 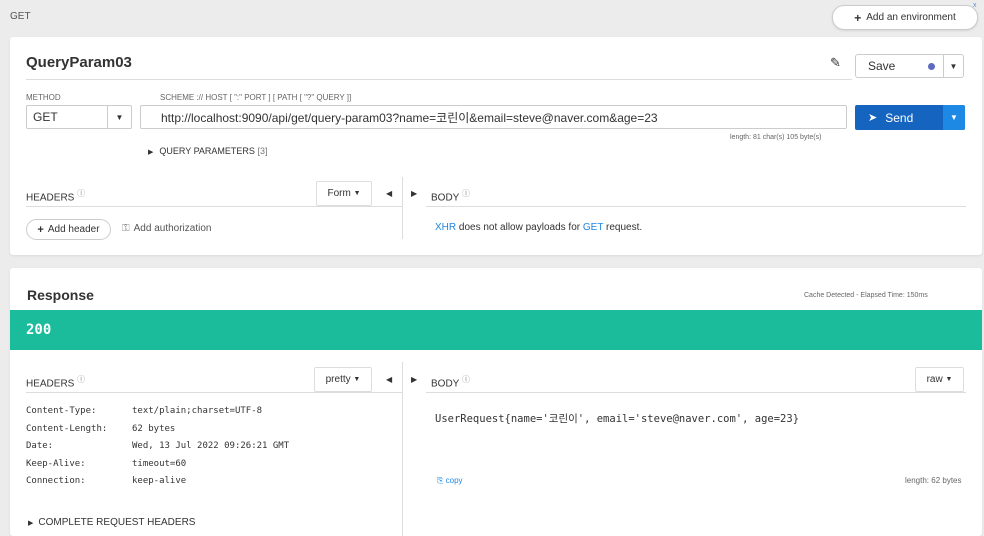 What do you see at coordinates (339, 193) in the screenshot?
I see `headers-mode-value: Form` at bounding box center [339, 193].